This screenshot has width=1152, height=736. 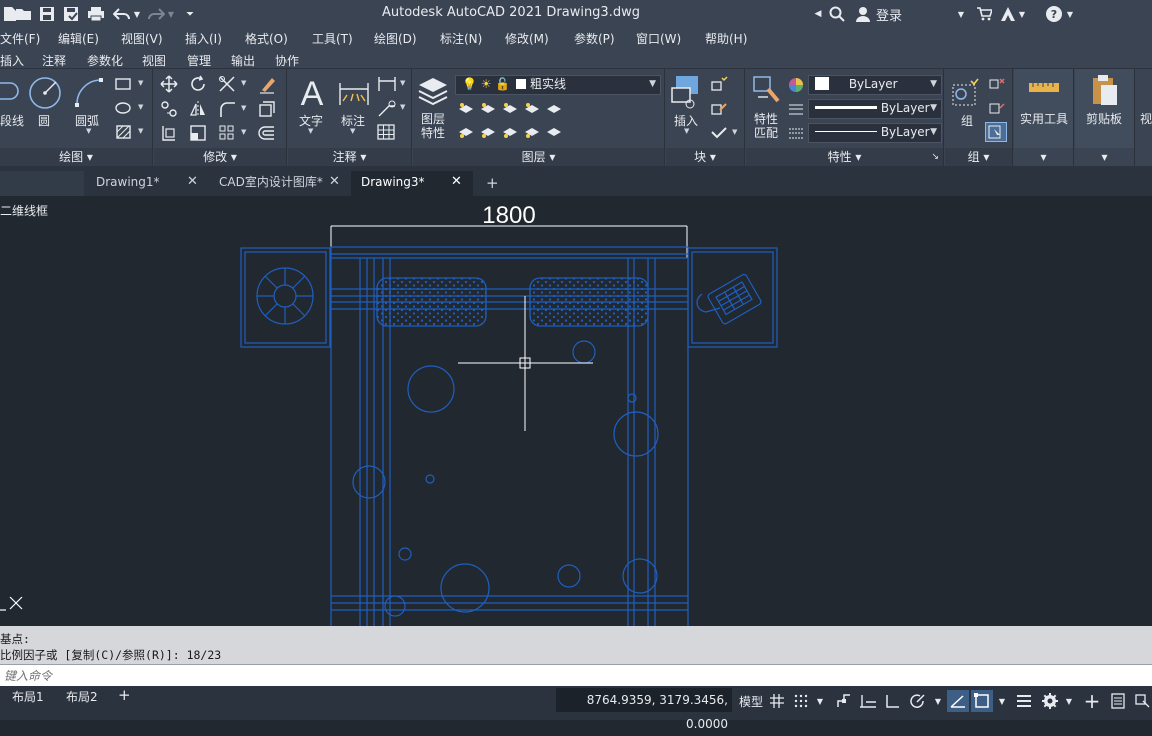 I want to click on paste-icon, so click(x=1105, y=90).